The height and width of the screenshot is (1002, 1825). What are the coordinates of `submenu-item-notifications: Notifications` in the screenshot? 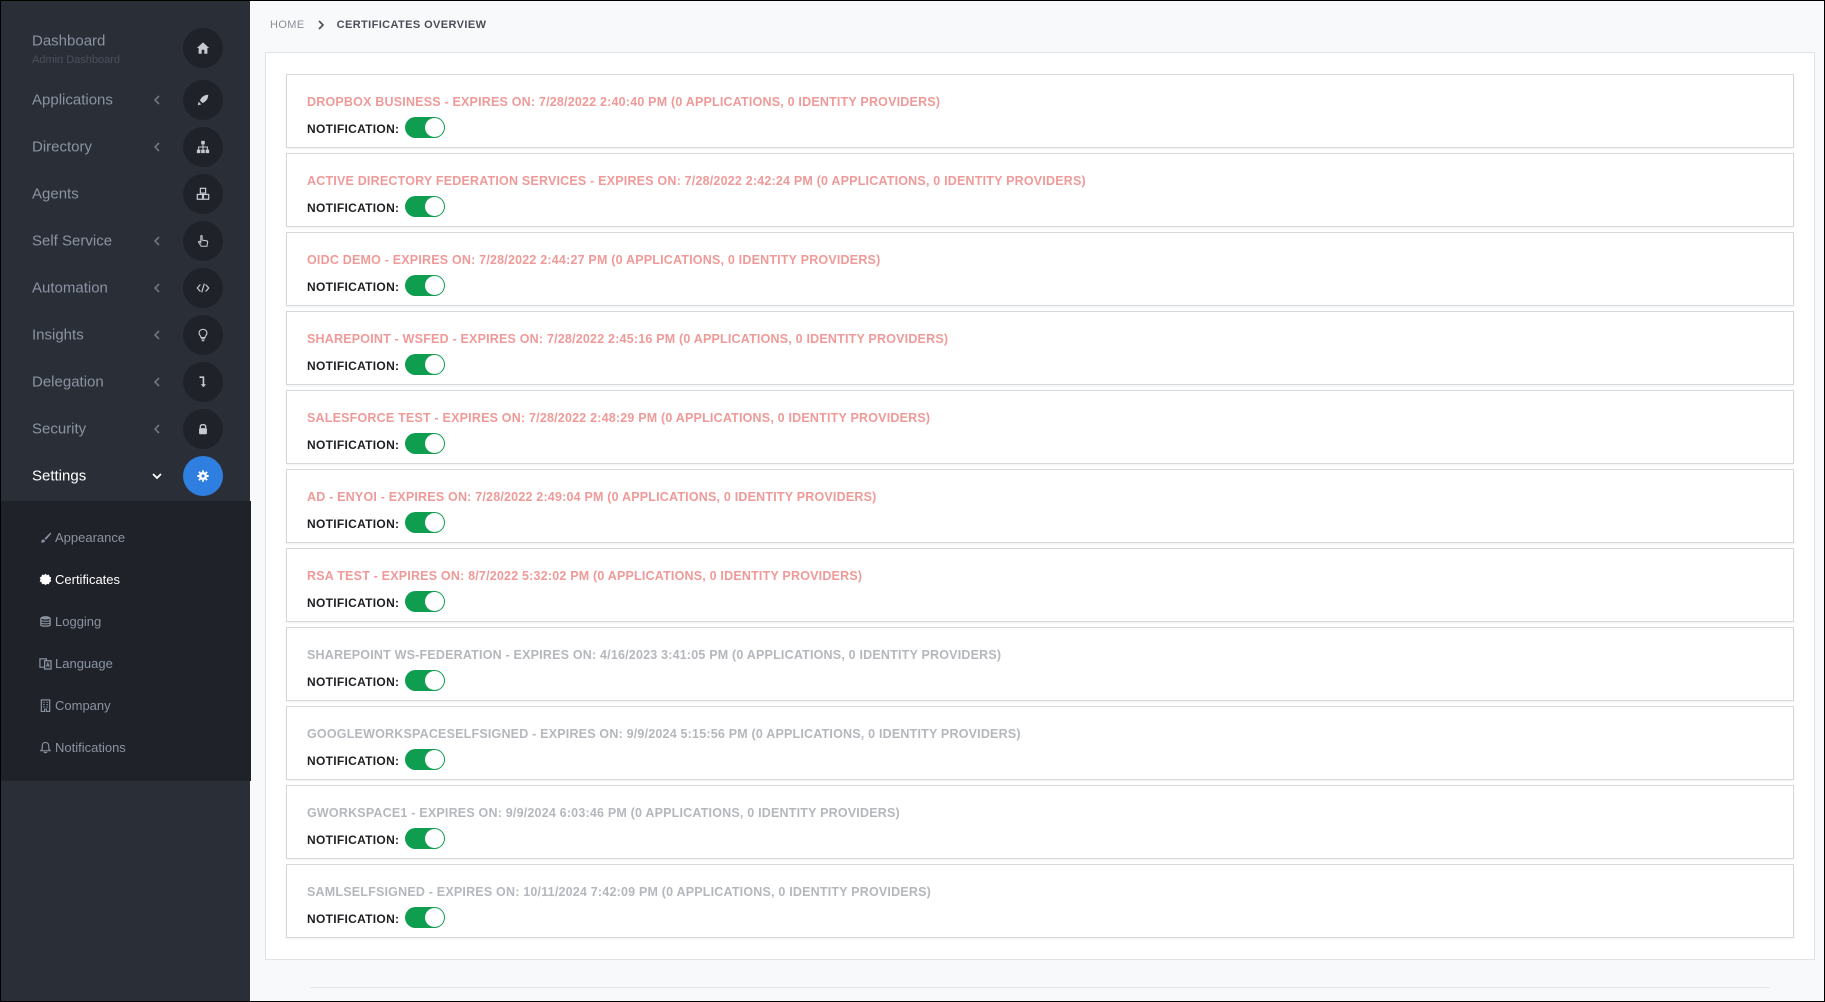 It's located at (82, 747).